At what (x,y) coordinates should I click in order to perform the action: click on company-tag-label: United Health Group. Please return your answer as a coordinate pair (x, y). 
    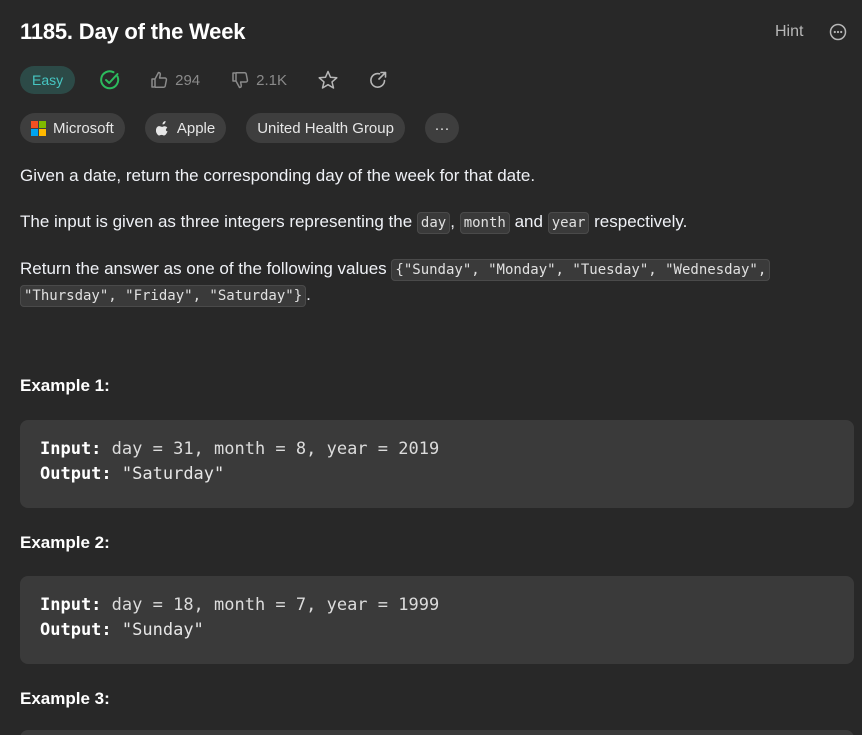
    Looking at the image, I should click on (325, 128).